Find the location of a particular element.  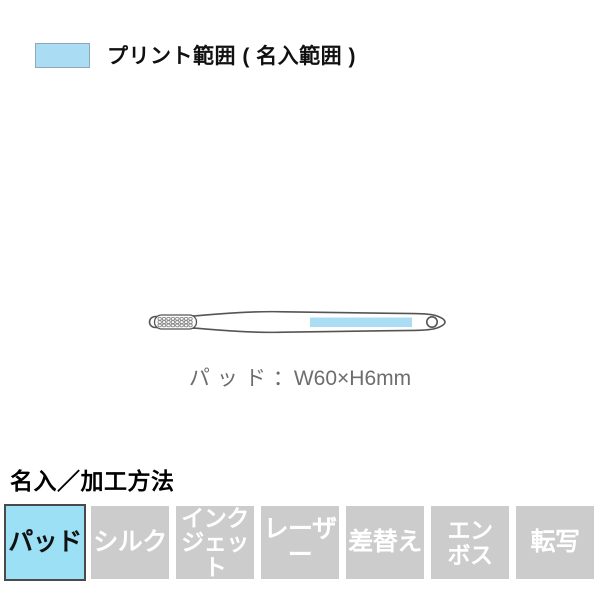

method-box-inkjet: インク ジェット is located at coordinates (215, 542).